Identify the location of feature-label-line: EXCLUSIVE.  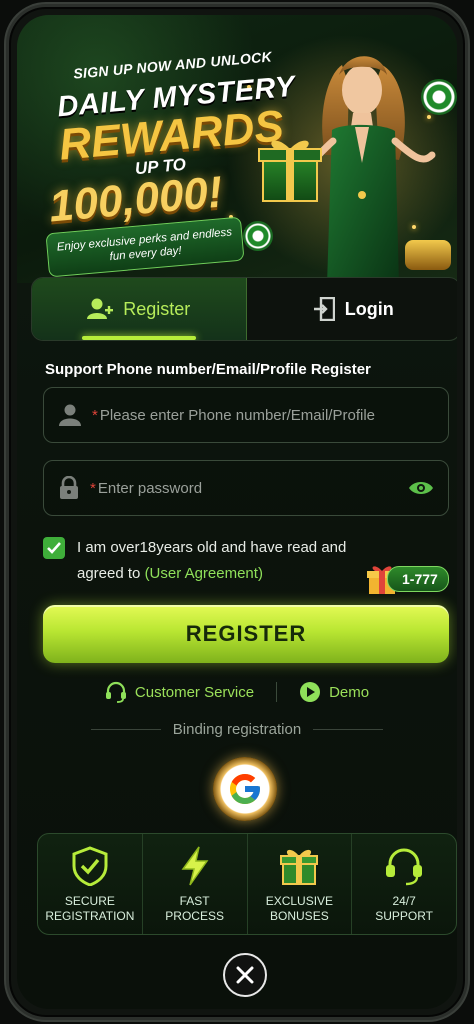
(299, 901).